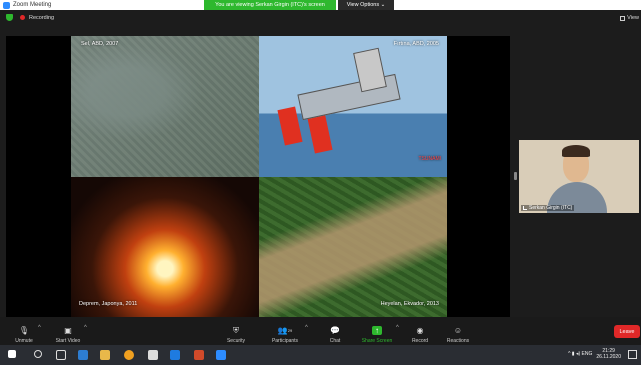 The image size is (641, 365). I want to click on flood-photo: Sel, ABD, 2007, so click(165, 106).